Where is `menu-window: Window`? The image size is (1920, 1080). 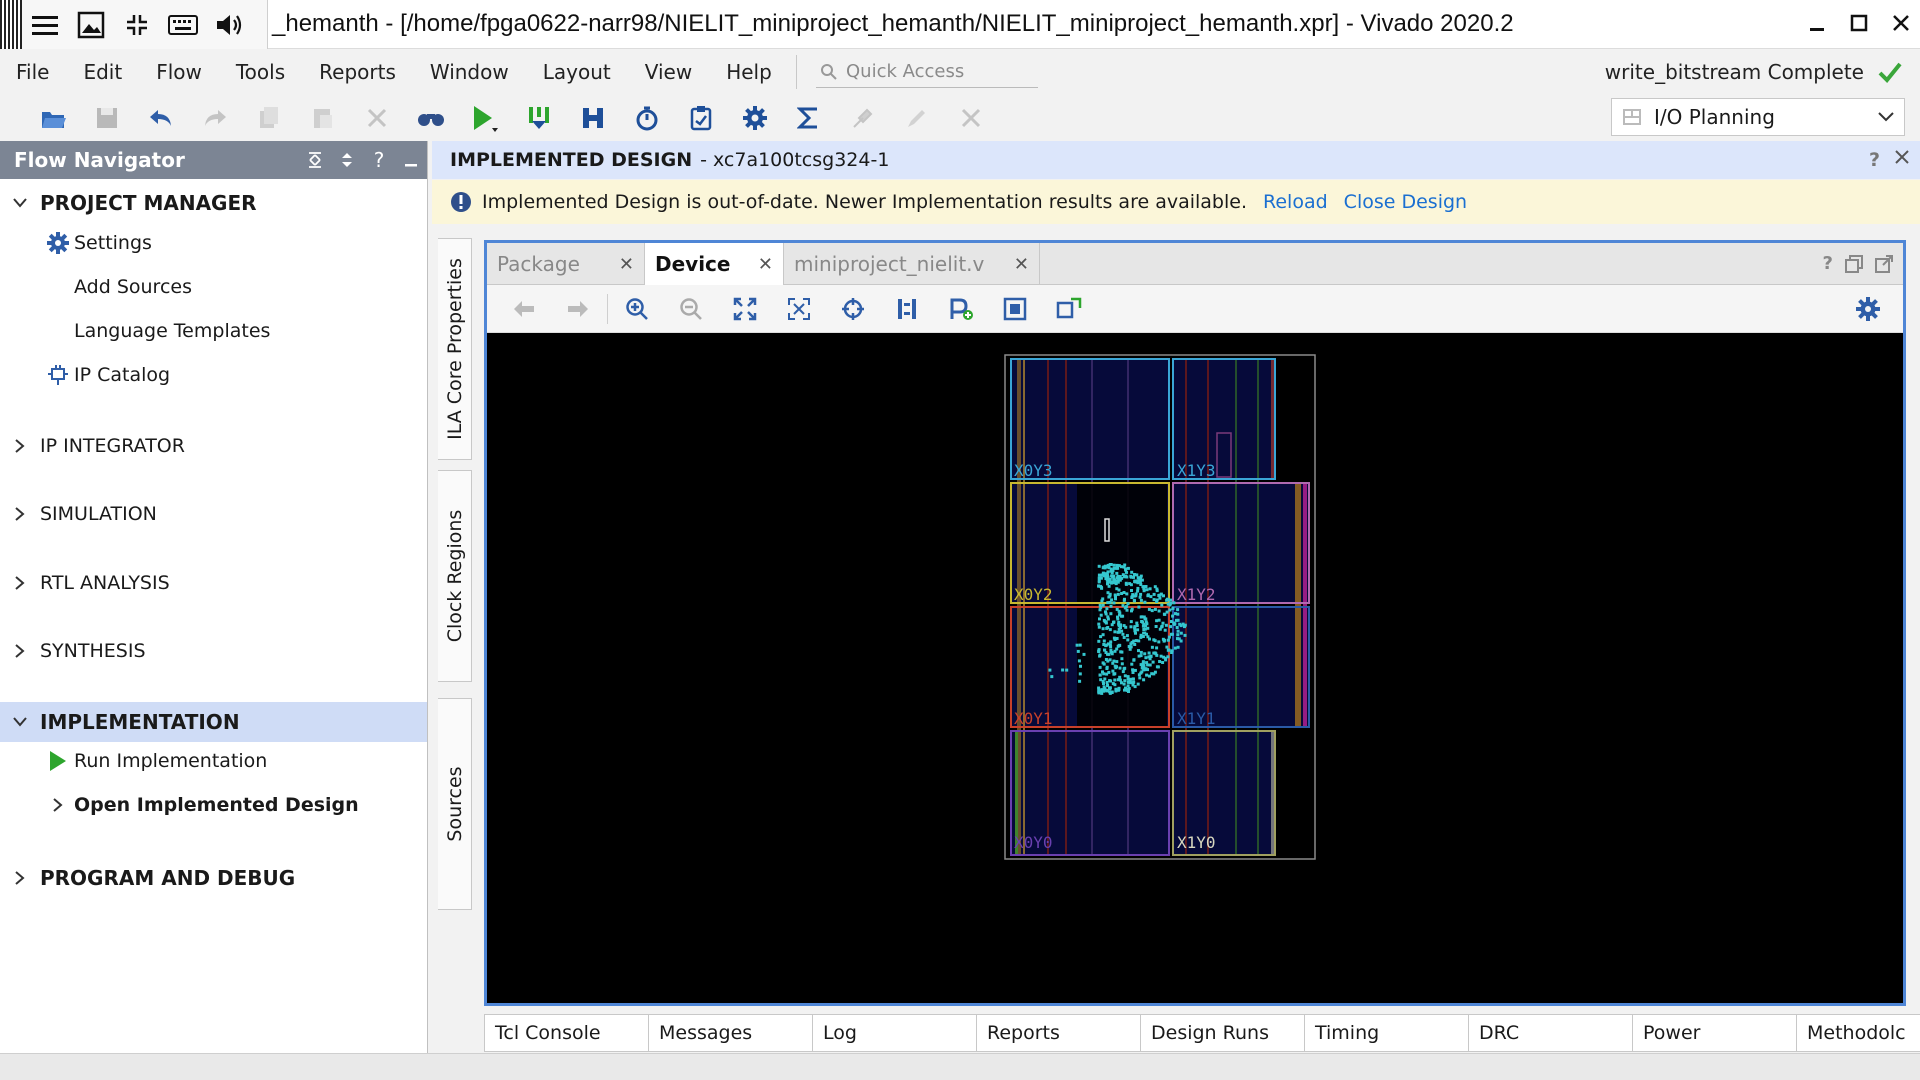
menu-window: Window is located at coordinates (469, 72).